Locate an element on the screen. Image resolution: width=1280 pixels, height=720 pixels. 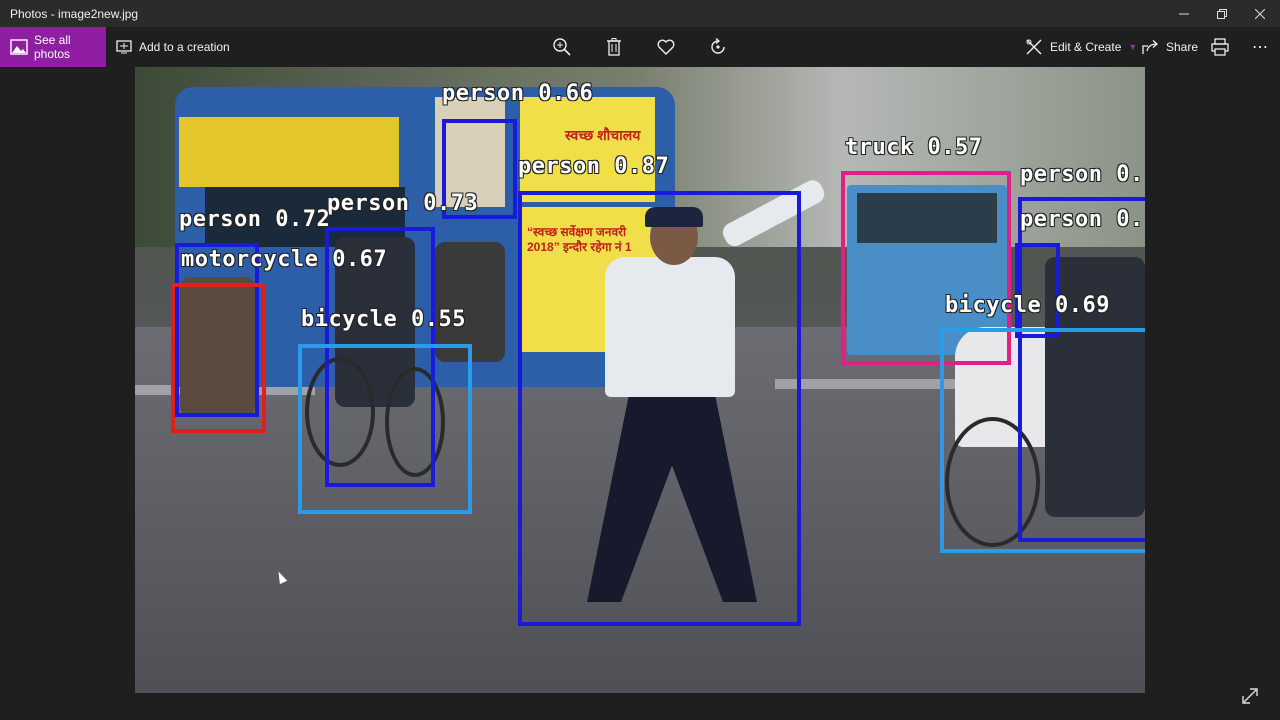
heart-icon is located at coordinates (666, 47).